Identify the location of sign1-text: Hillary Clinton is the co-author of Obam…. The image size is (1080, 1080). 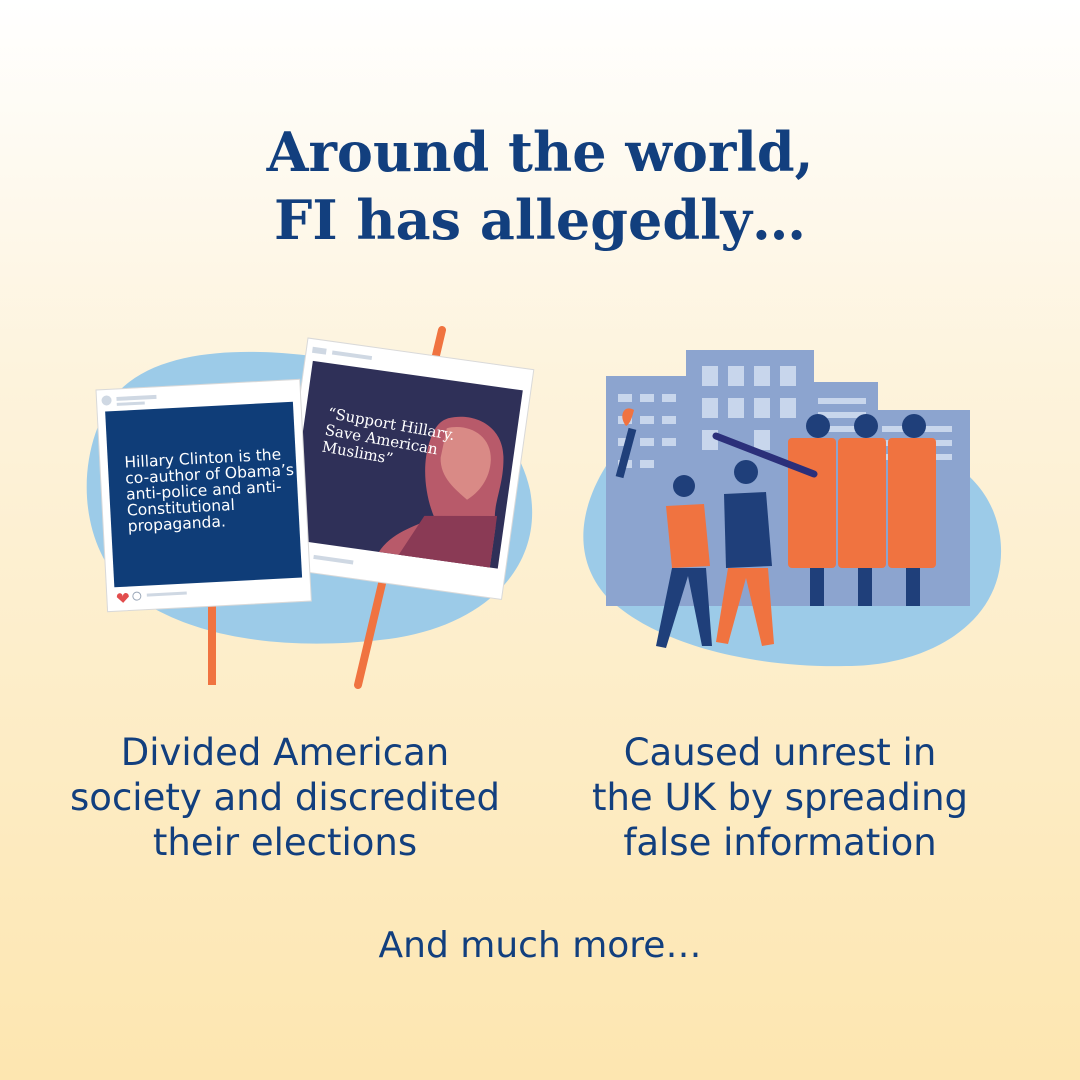
(209, 490).